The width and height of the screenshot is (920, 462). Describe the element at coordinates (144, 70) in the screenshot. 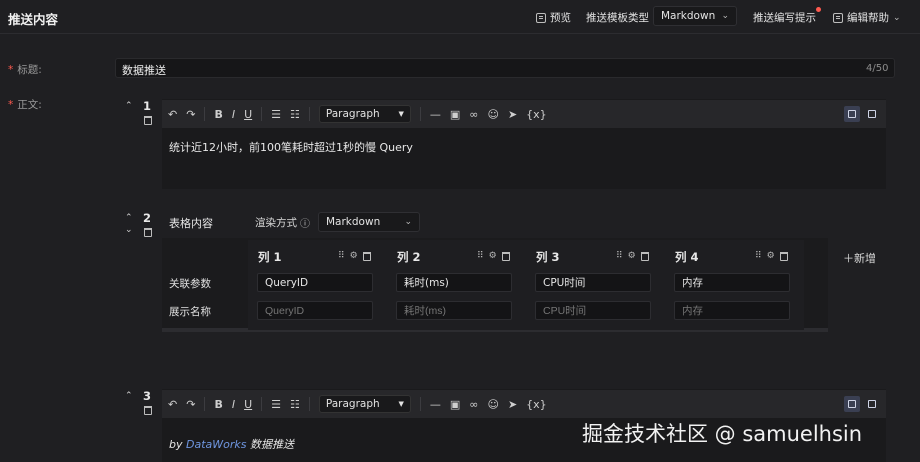

I see `title-input-value: 数据推送` at that location.